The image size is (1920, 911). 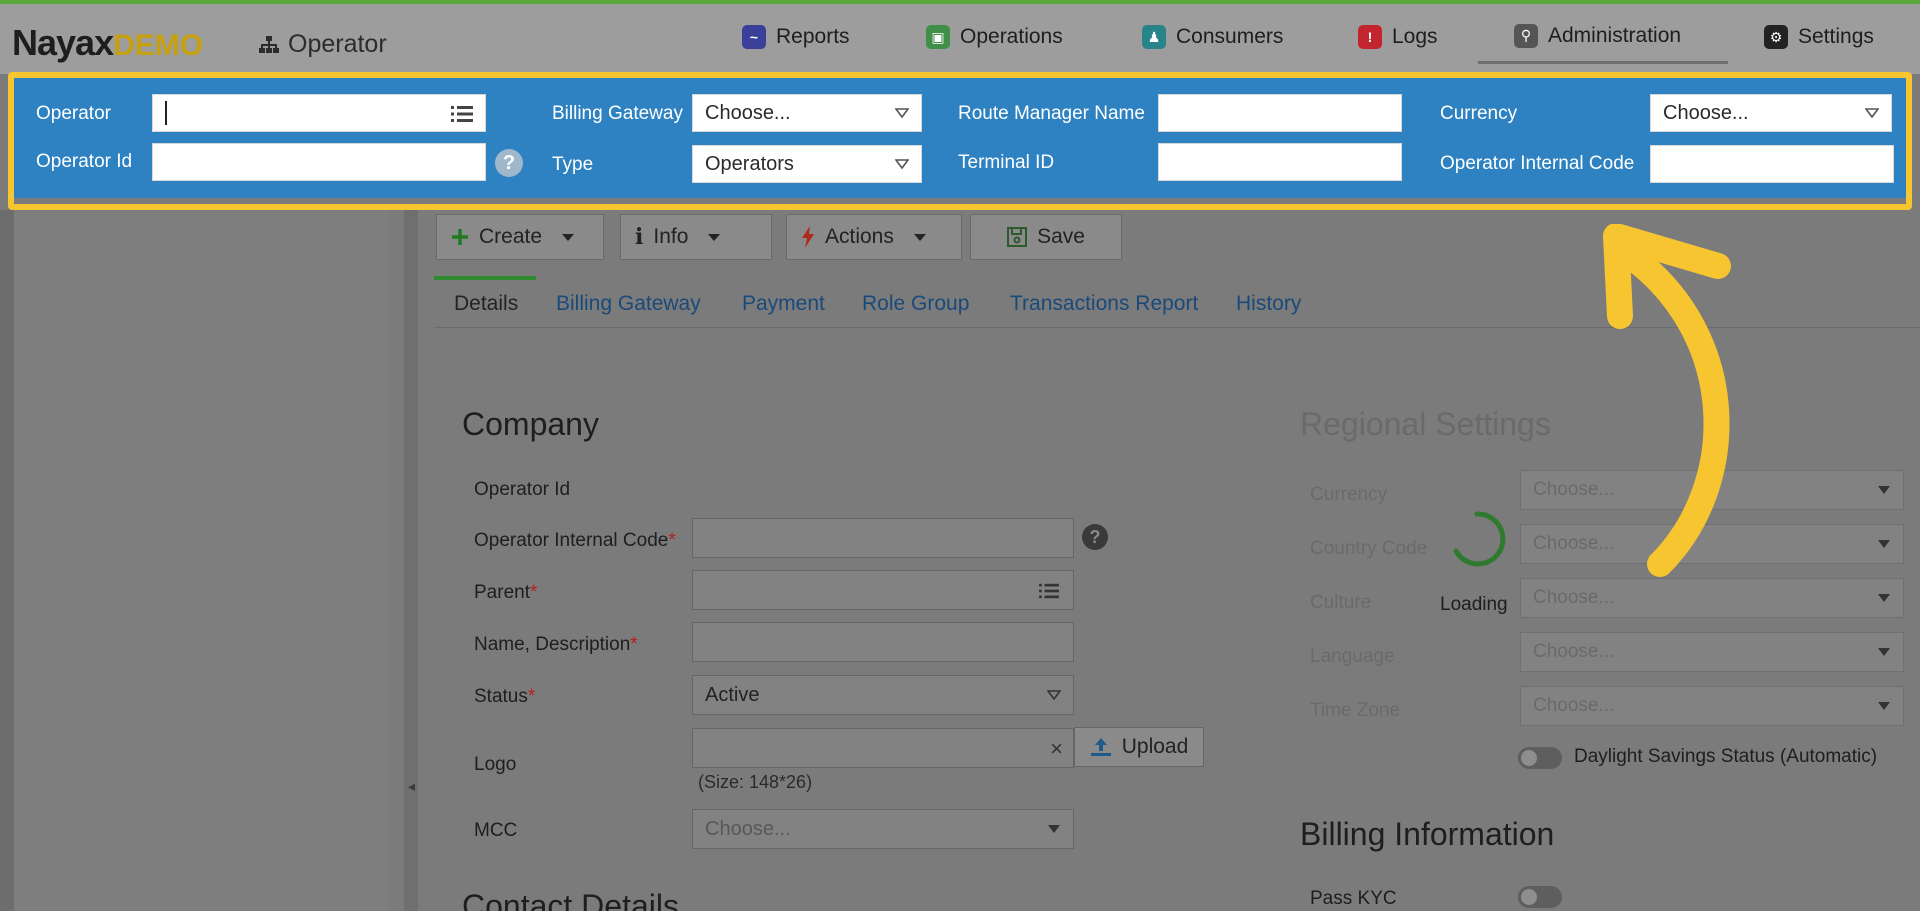 I want to click on daylight-savings-label: Daylight Savings Status (Automatic), so click(x=1726, y=756).